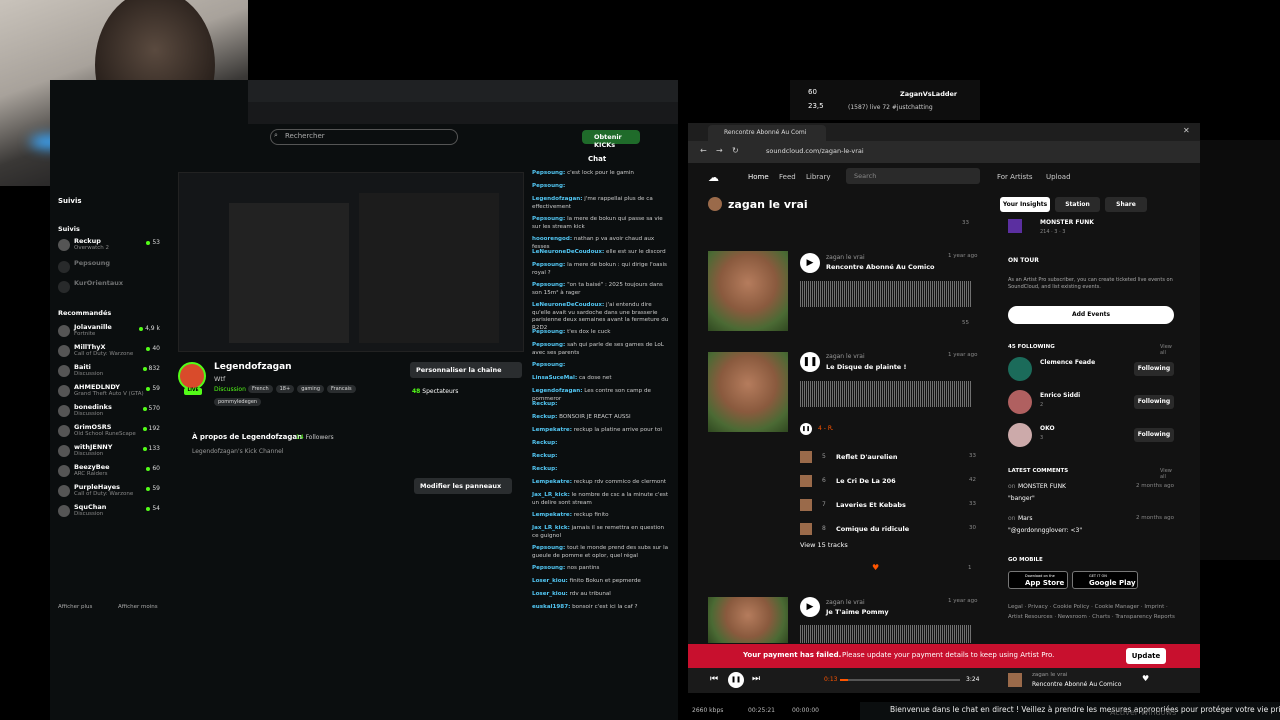  I want to click on view-all-link: View all, so click(1169, 474).